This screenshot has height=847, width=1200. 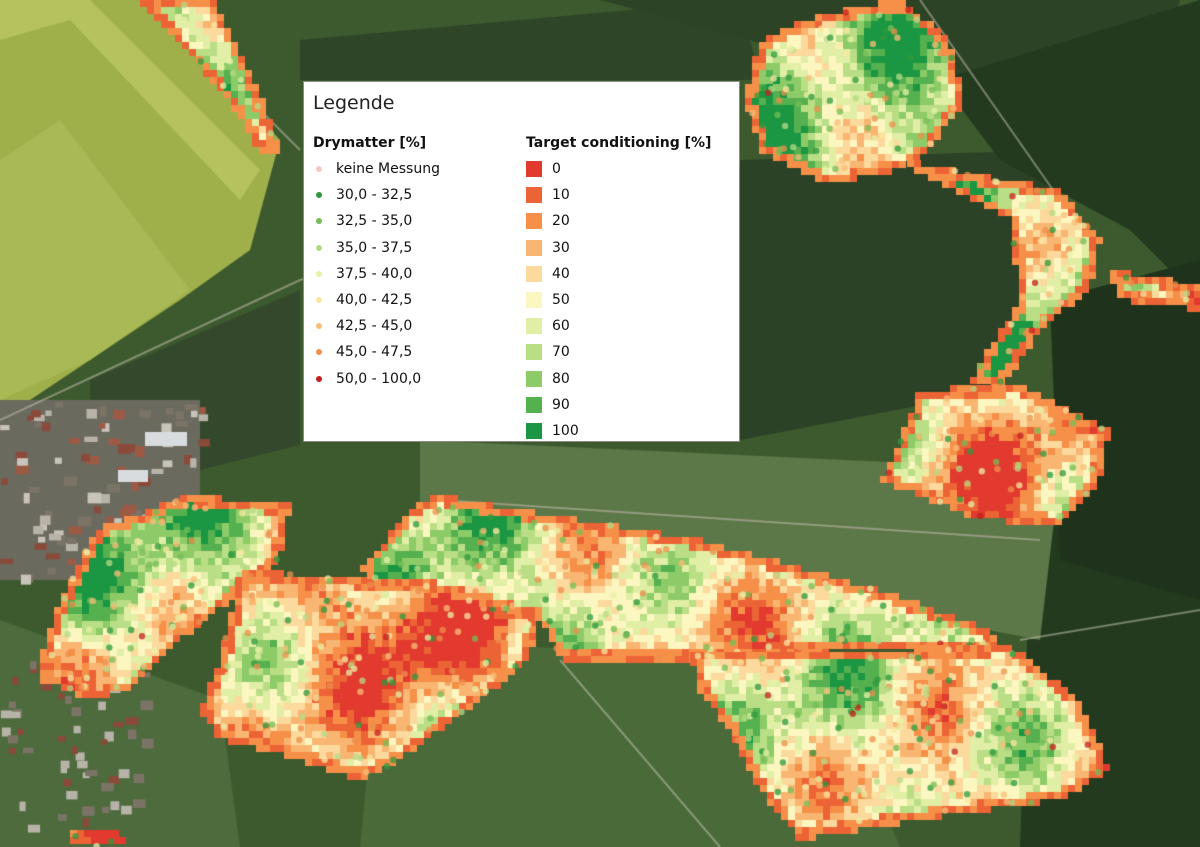 I want to click on drymatter-item: 30,0 - 32,5, so click(x=376, y=195).